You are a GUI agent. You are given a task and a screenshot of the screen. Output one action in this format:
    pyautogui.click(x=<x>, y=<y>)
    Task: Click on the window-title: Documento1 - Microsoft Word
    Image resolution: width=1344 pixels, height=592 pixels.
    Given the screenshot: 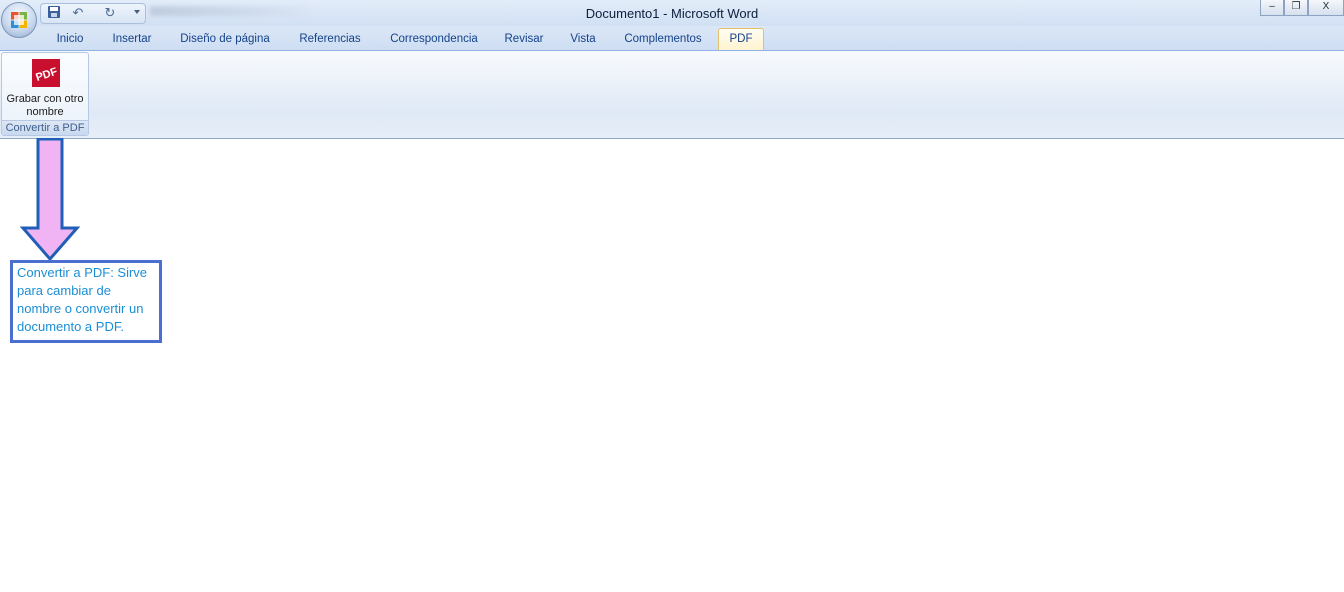 What is the action you would take?
    pyautogui.click(x=672, y=13)
    